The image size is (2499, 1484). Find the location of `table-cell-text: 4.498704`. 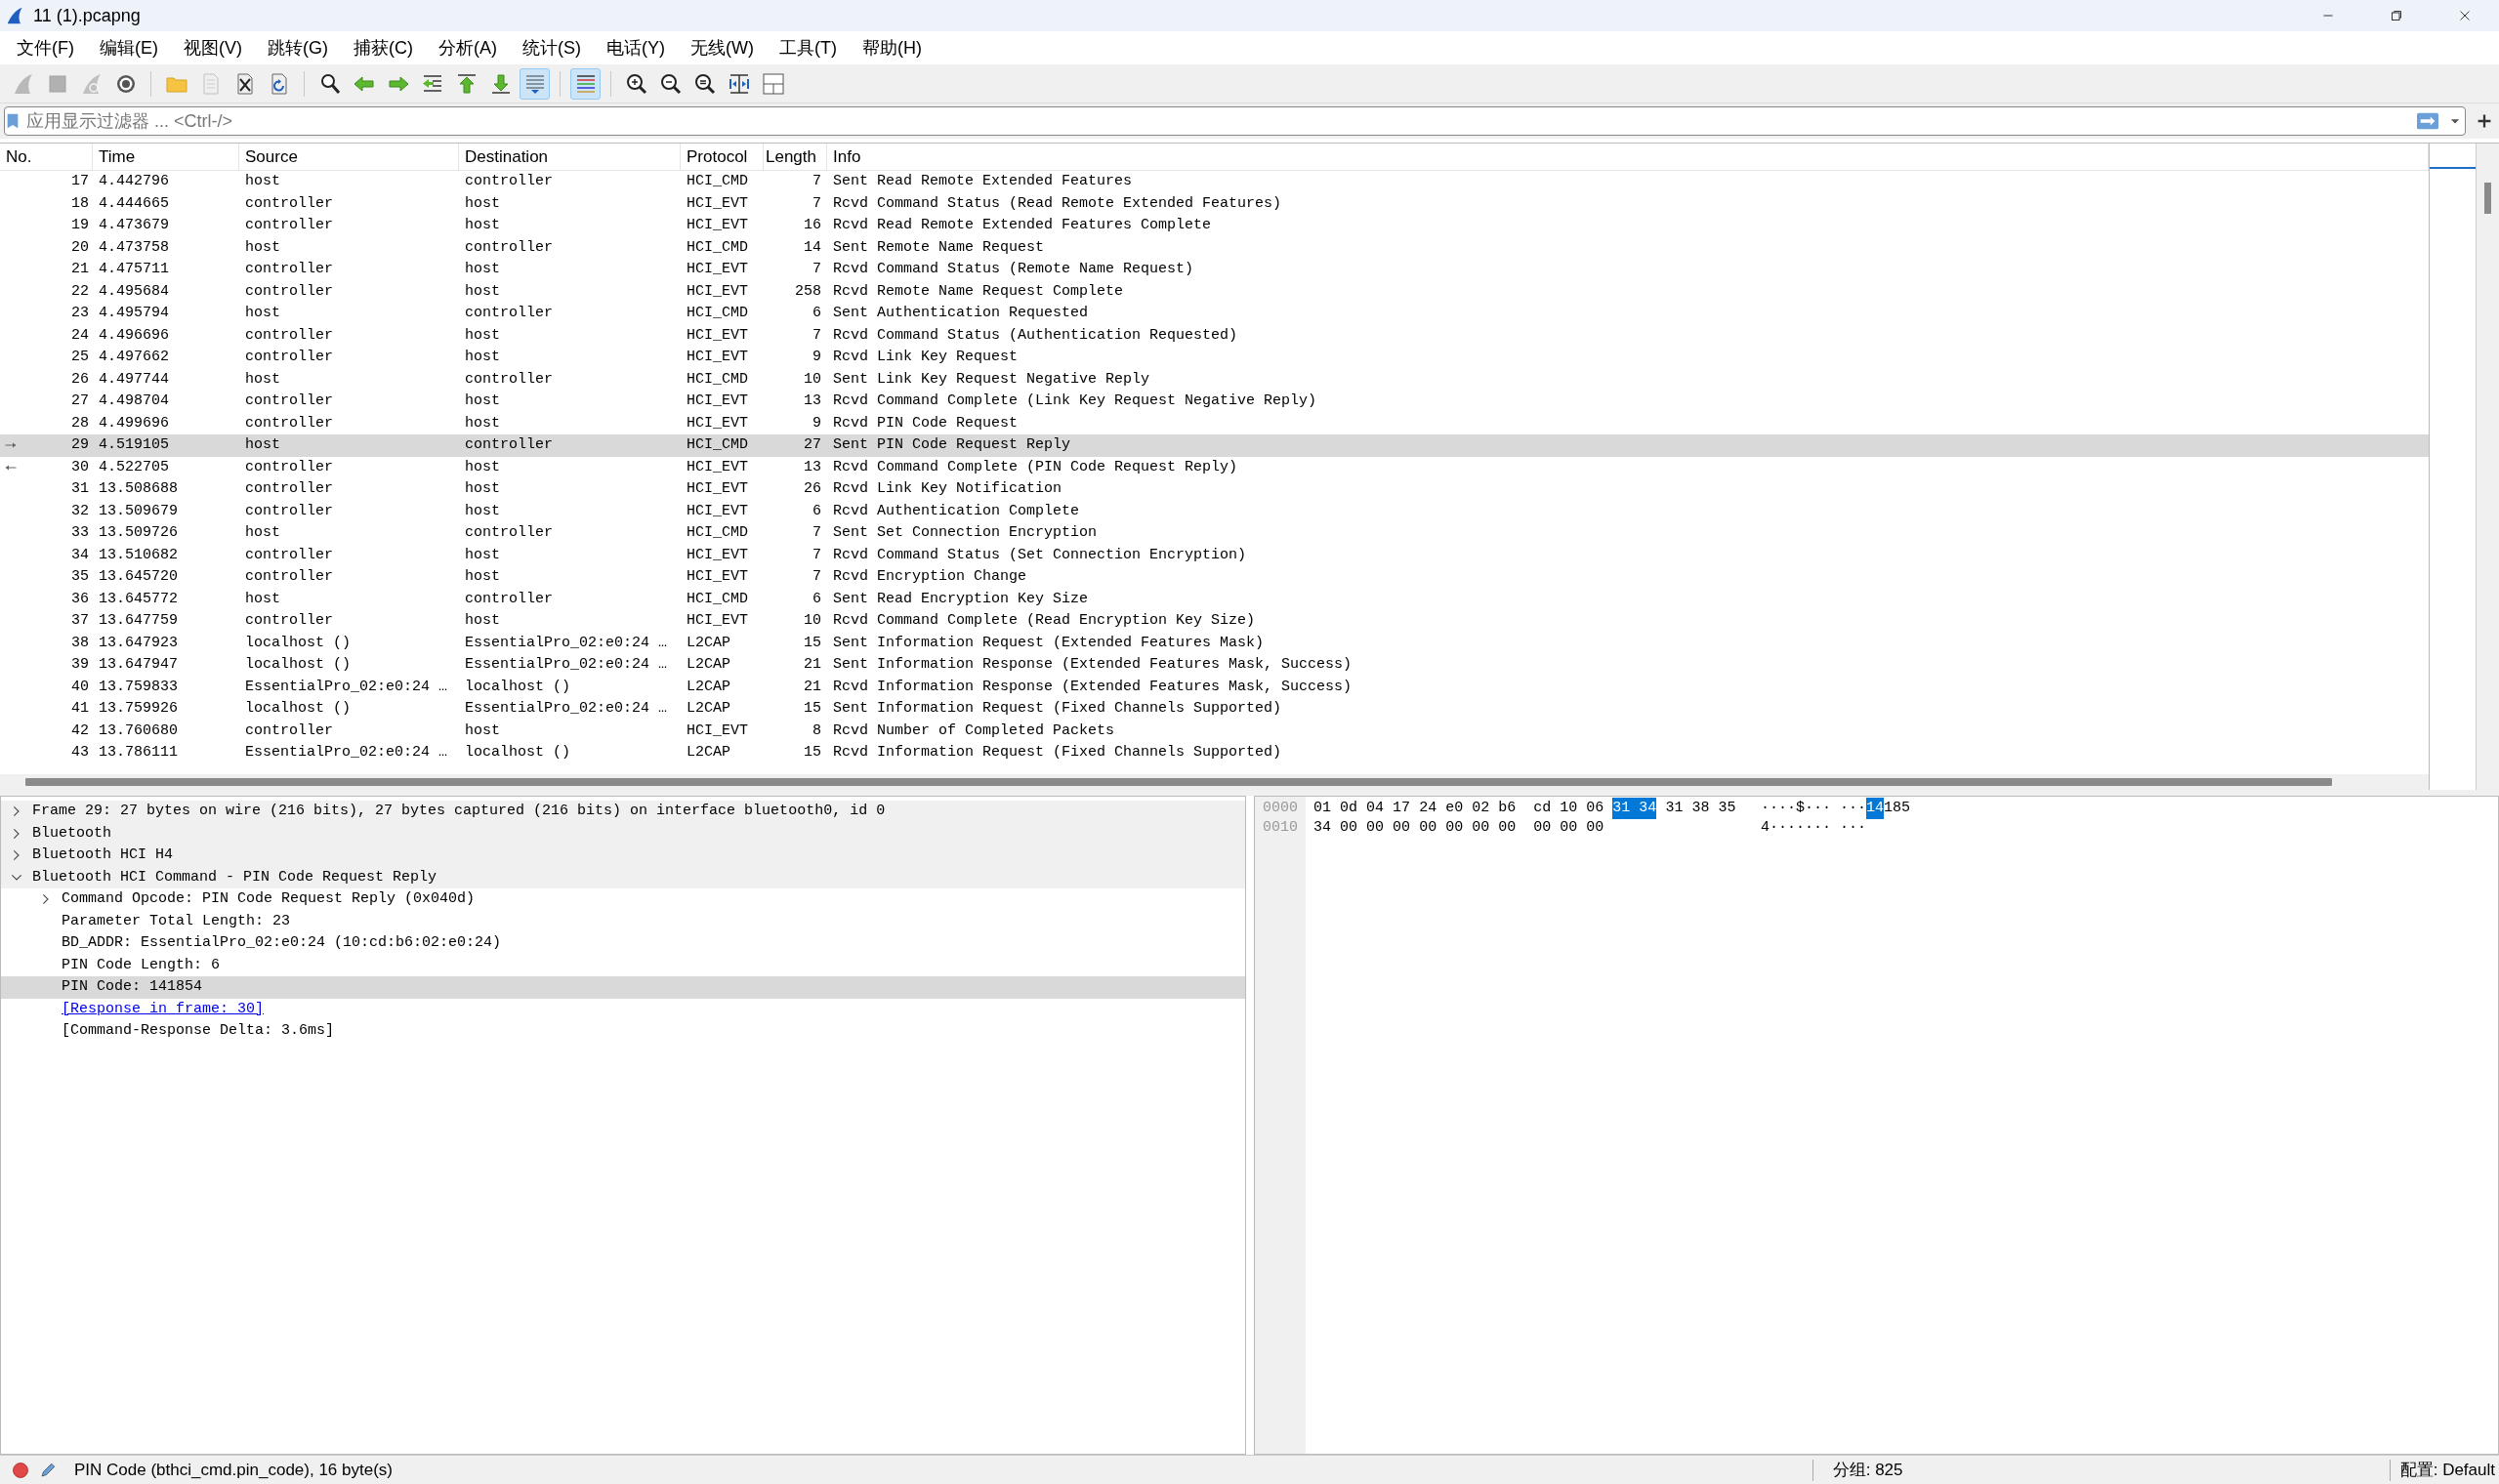

table-cell-text: 4.498704 is located at coordinates (134, 401).